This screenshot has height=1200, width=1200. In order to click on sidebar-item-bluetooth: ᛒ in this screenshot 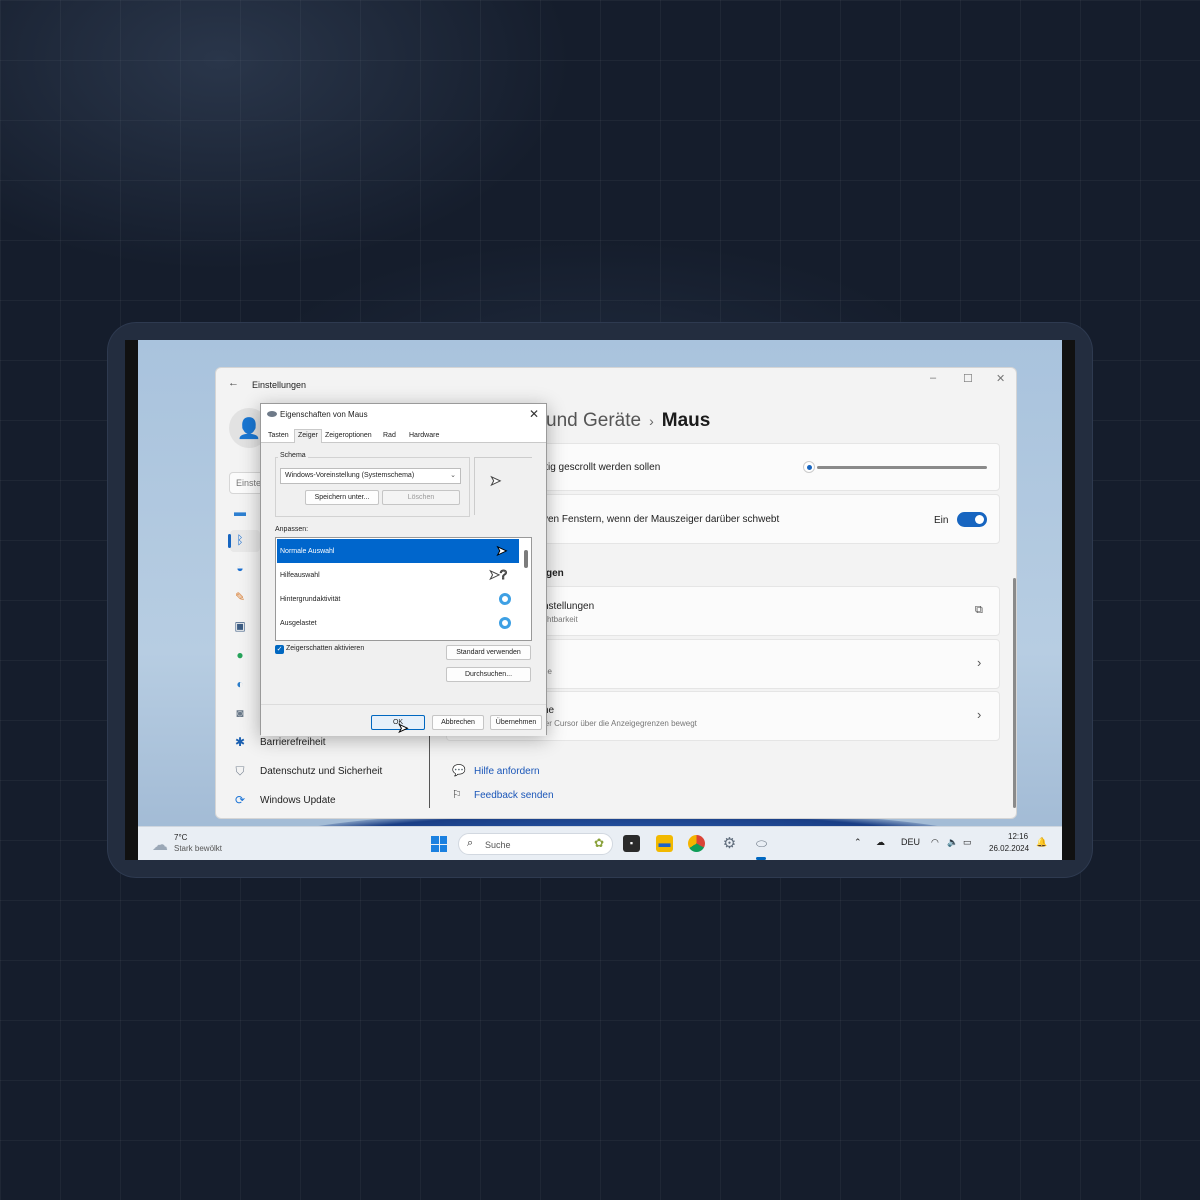, I will do `click(246, 540)`.